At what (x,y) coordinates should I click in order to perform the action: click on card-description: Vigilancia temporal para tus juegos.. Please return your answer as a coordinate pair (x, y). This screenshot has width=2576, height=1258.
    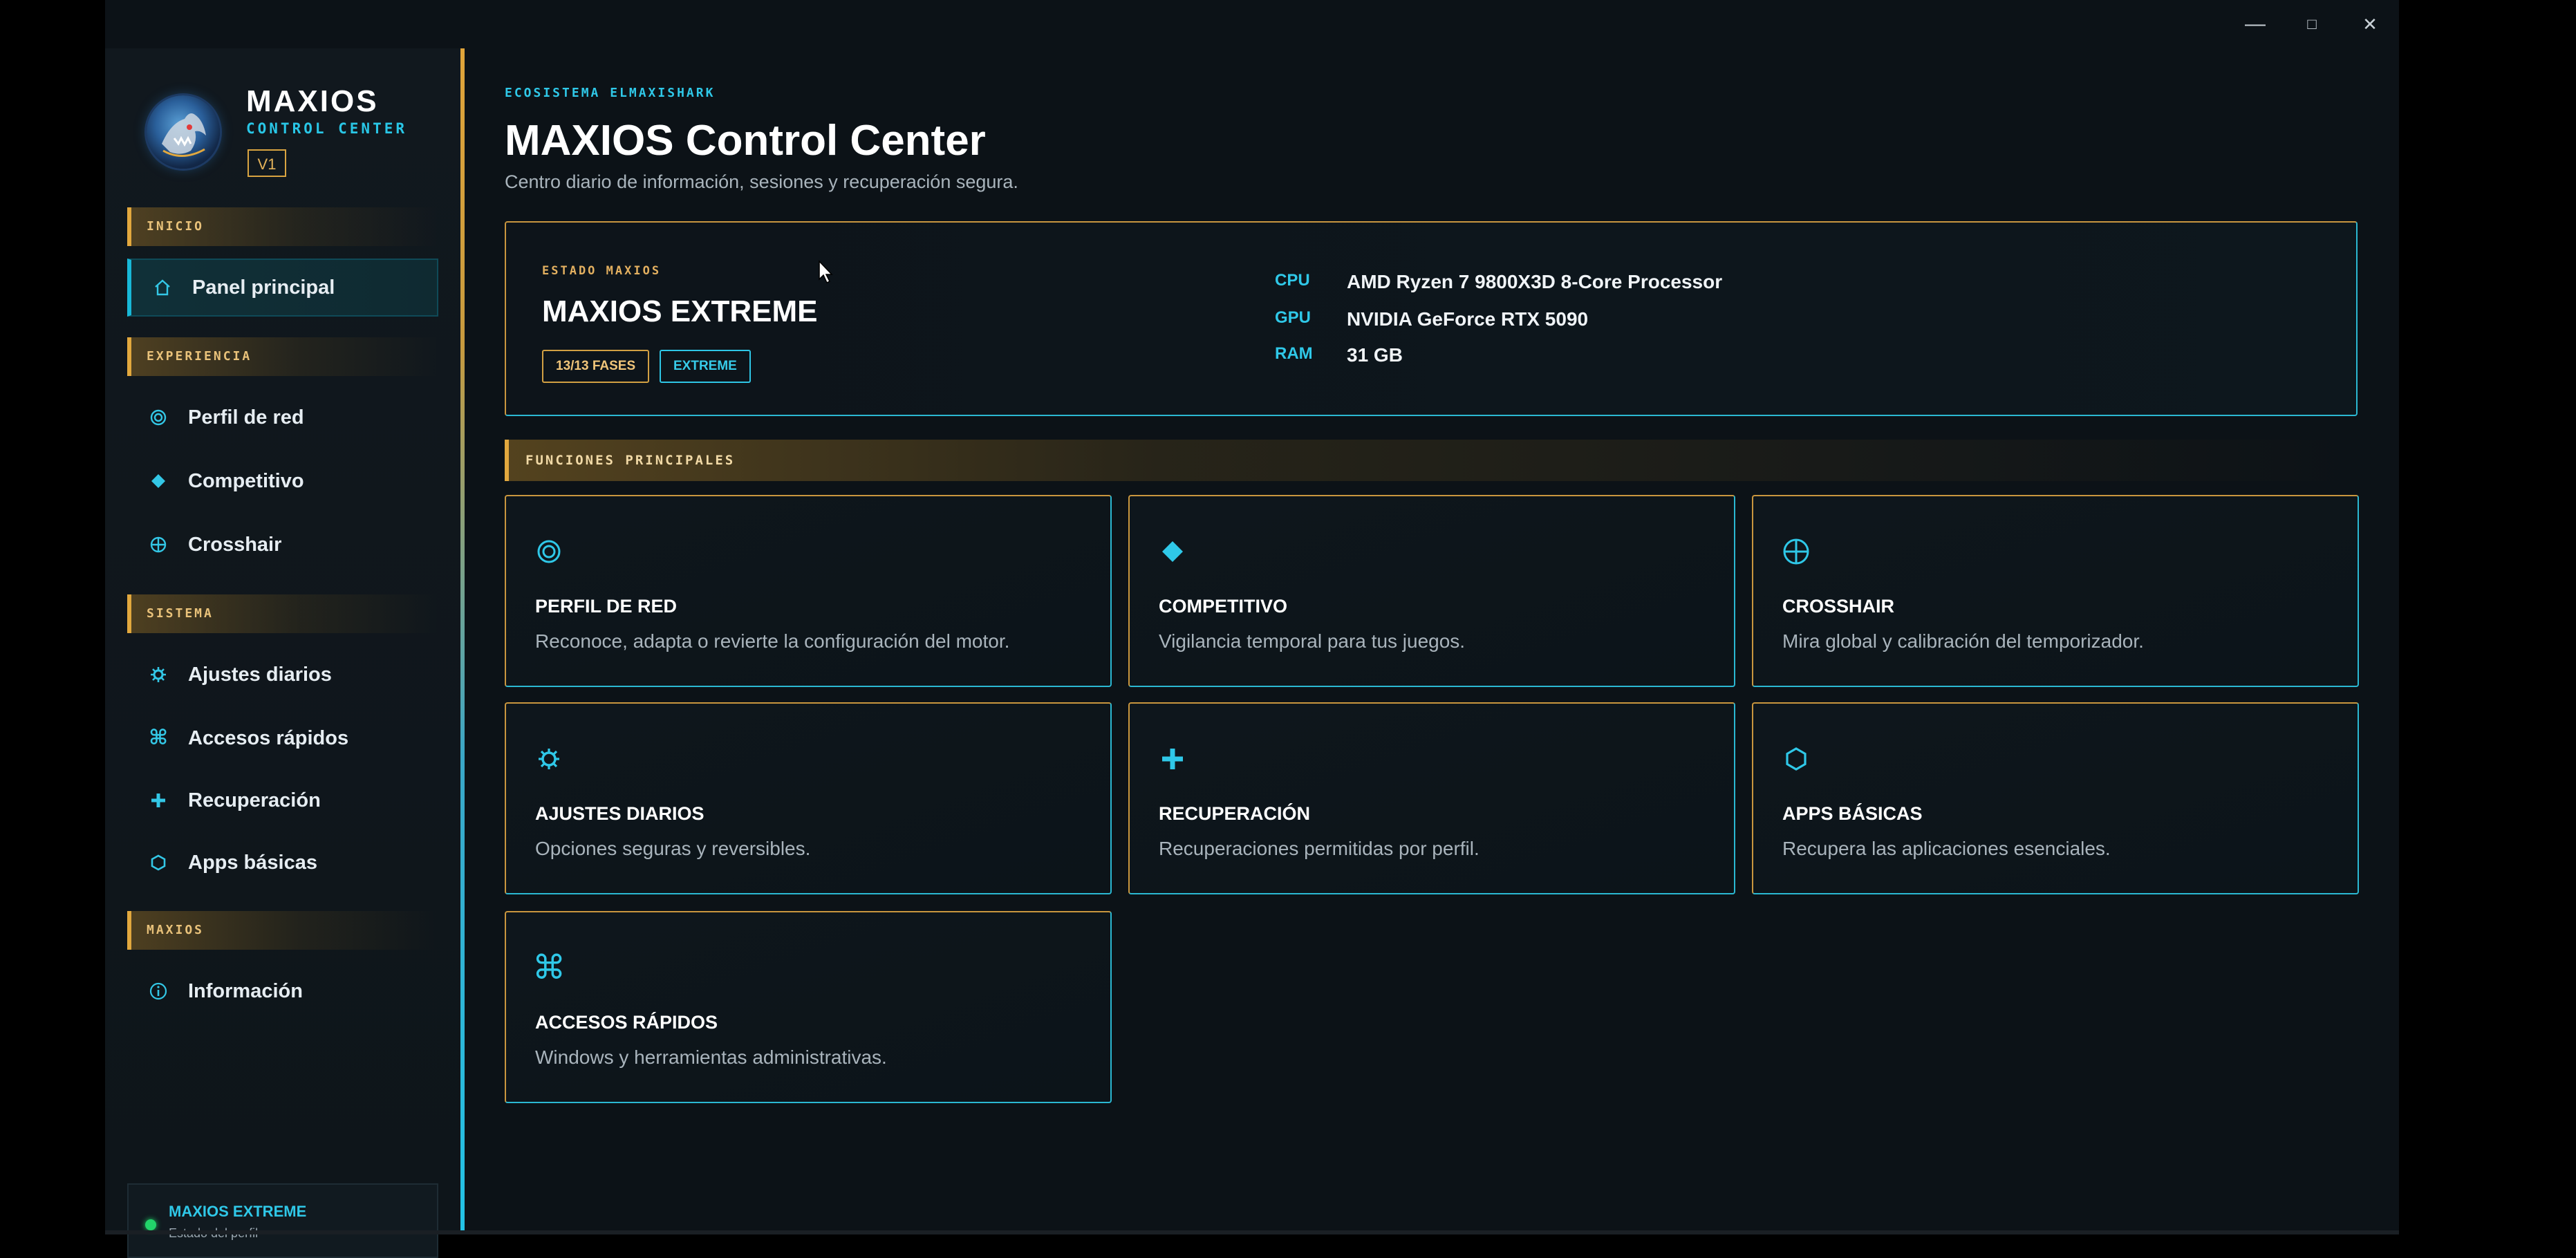
    Looking at the image, I should click on (1312, 641).